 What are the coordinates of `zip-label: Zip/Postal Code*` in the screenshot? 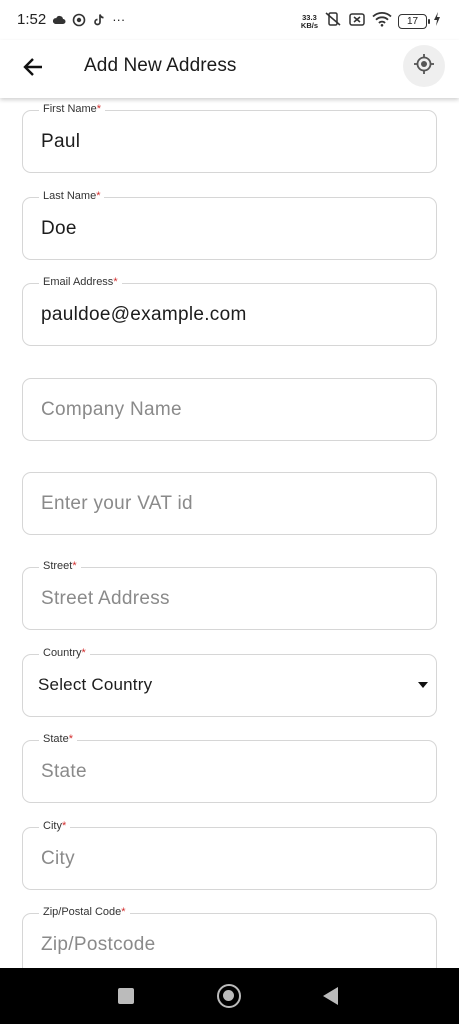 It's located at (84, 912).